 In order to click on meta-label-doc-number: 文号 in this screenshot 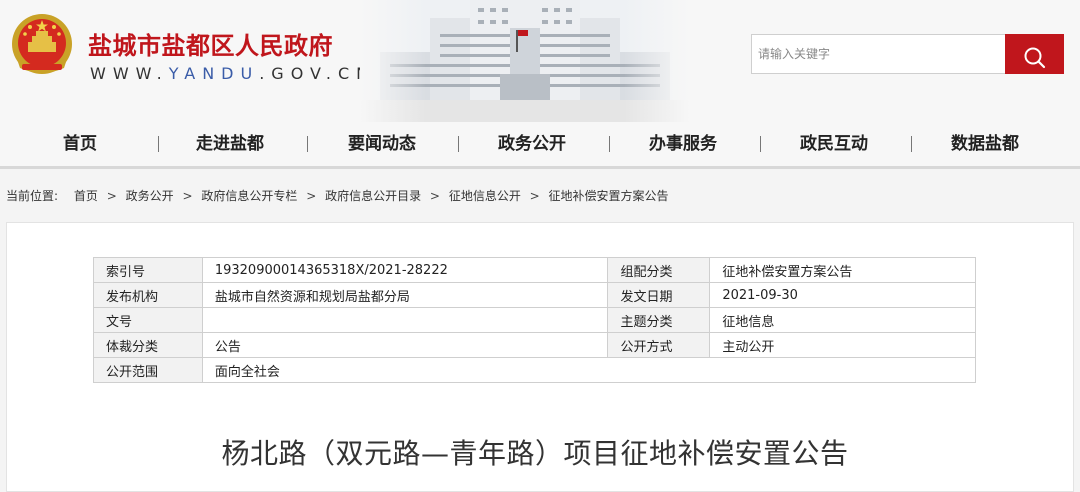, I will do `click(148, 320)`.